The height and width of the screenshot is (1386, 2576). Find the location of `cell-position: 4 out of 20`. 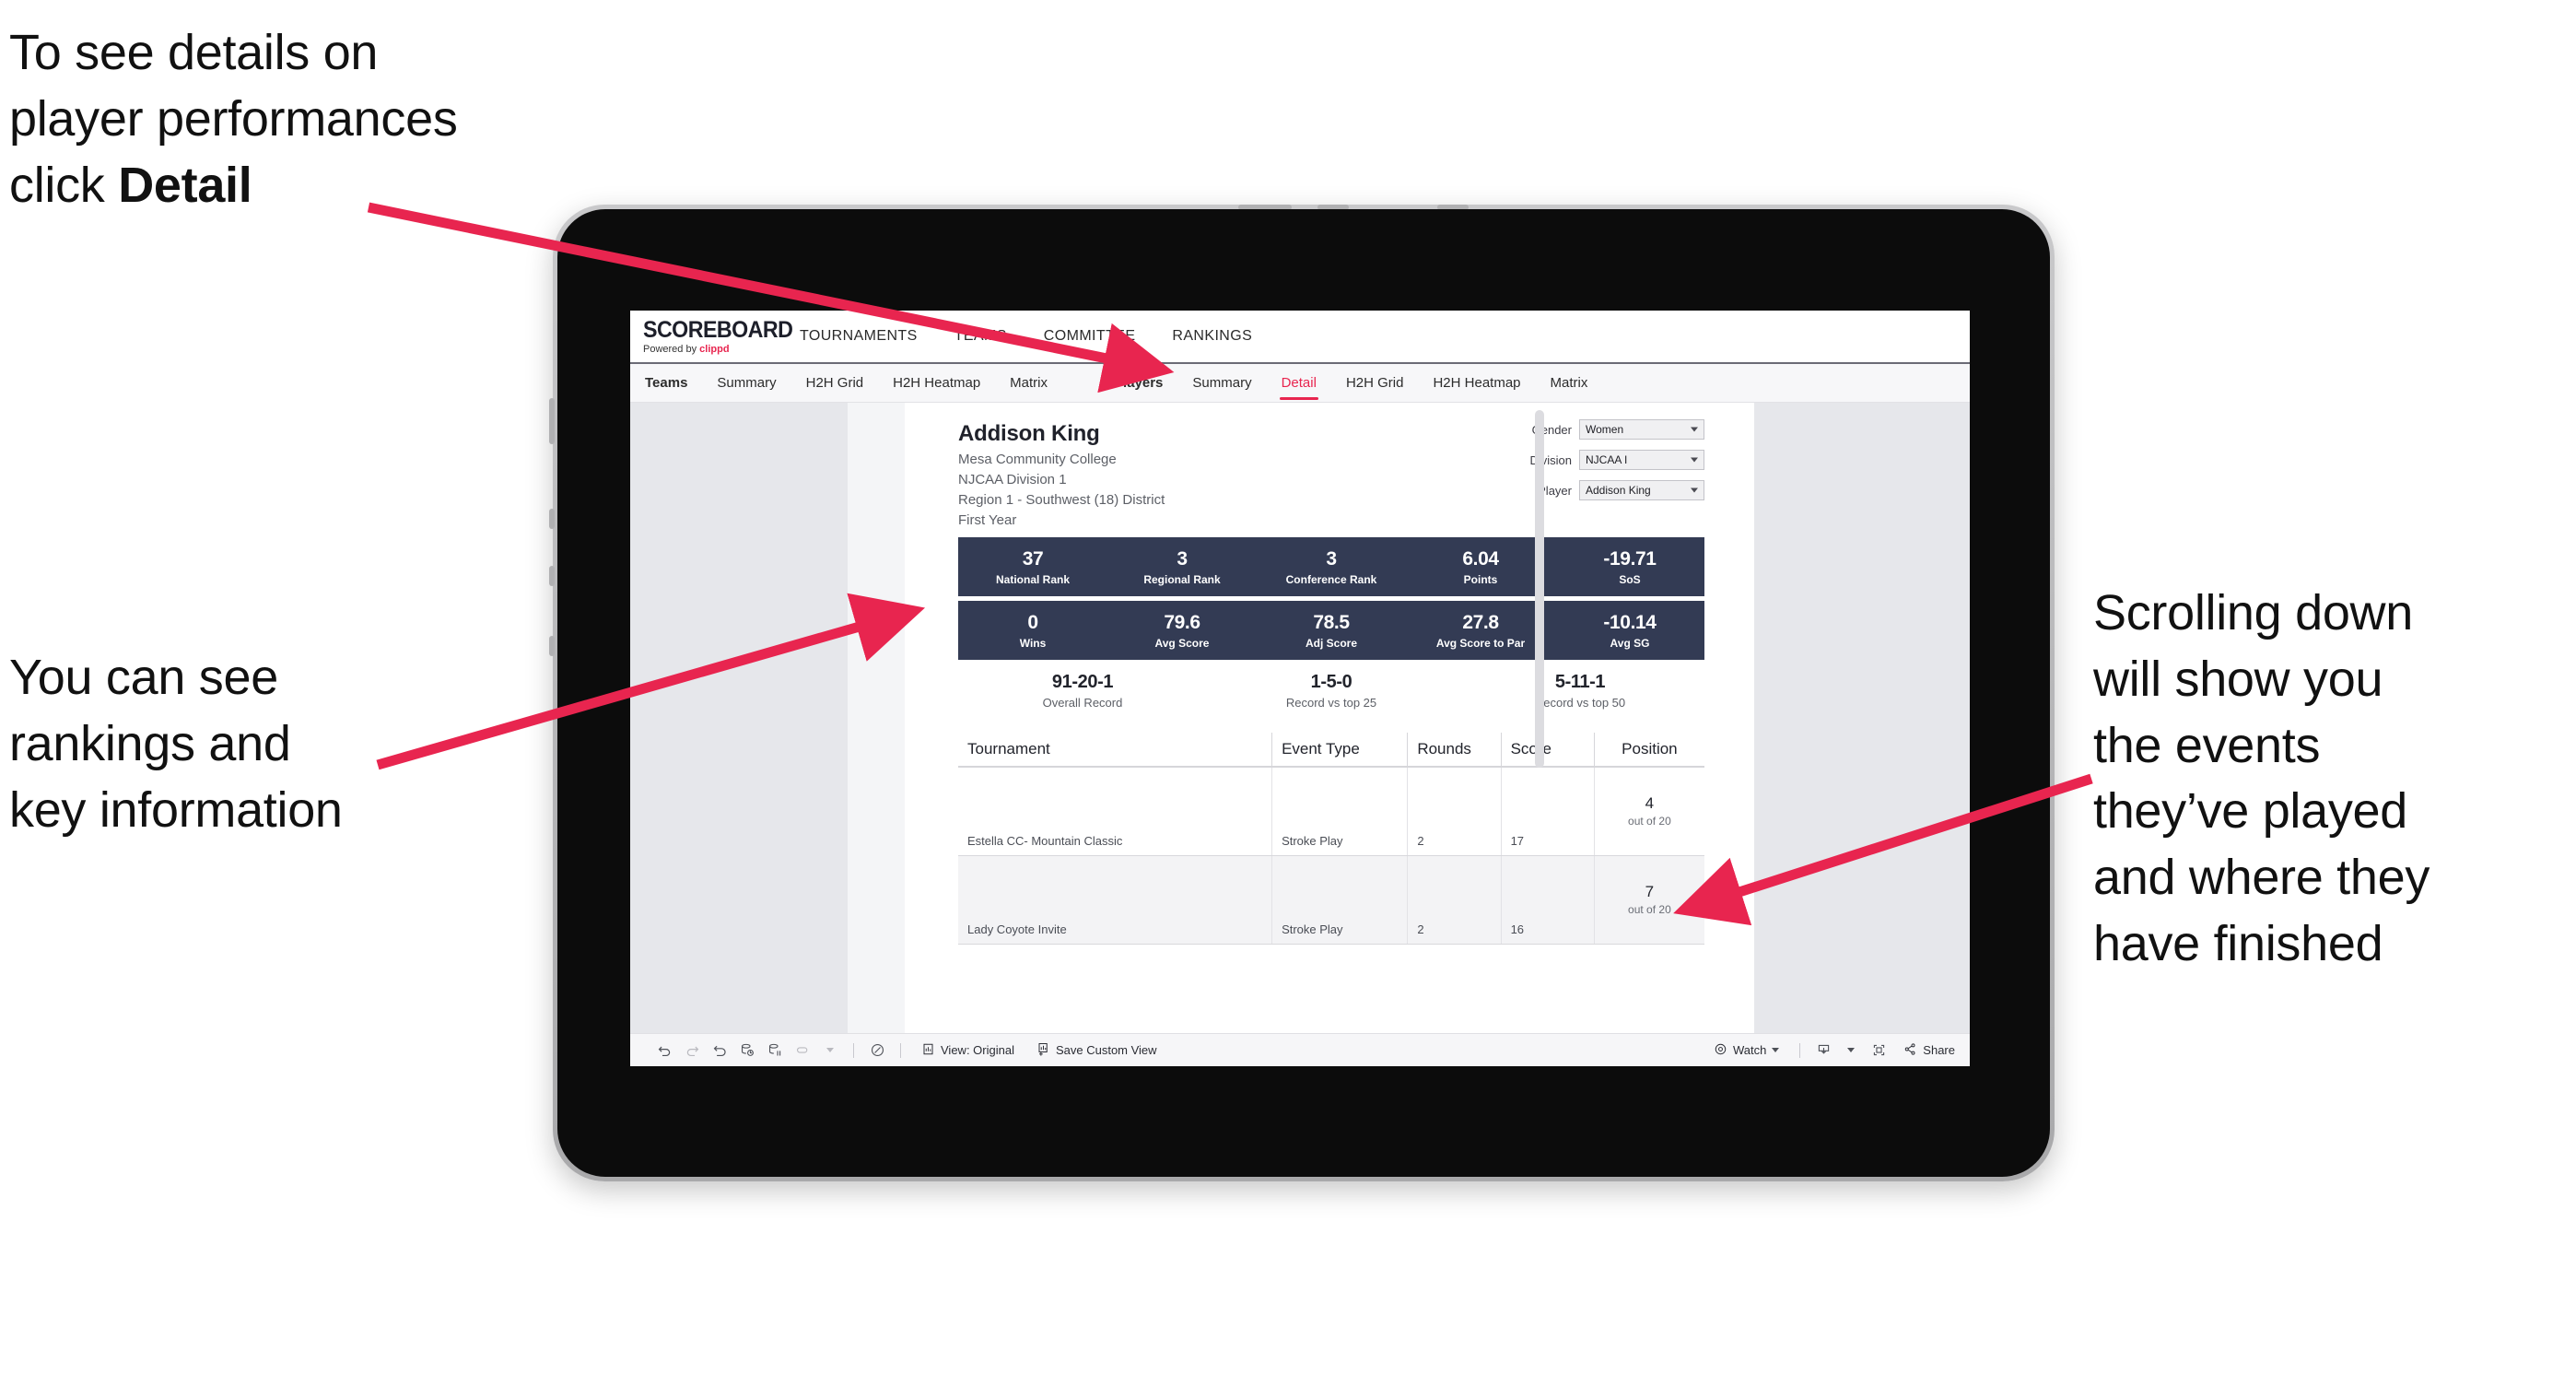

cell-position: 4 out of 20 is located at coordinates (1649, 811).